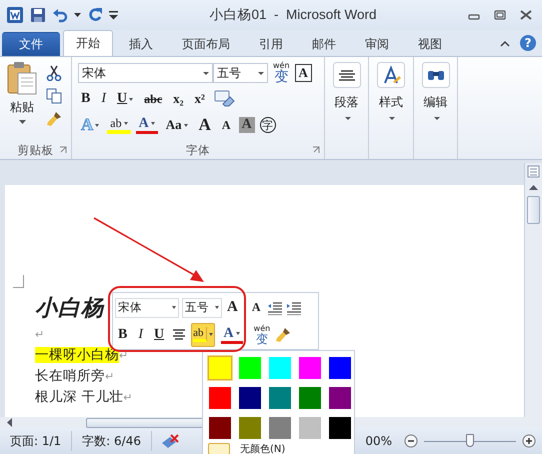  Describe the element at coordinates (346, 91) in the screenshot. I see `paragraph-button: 段落` at that location.